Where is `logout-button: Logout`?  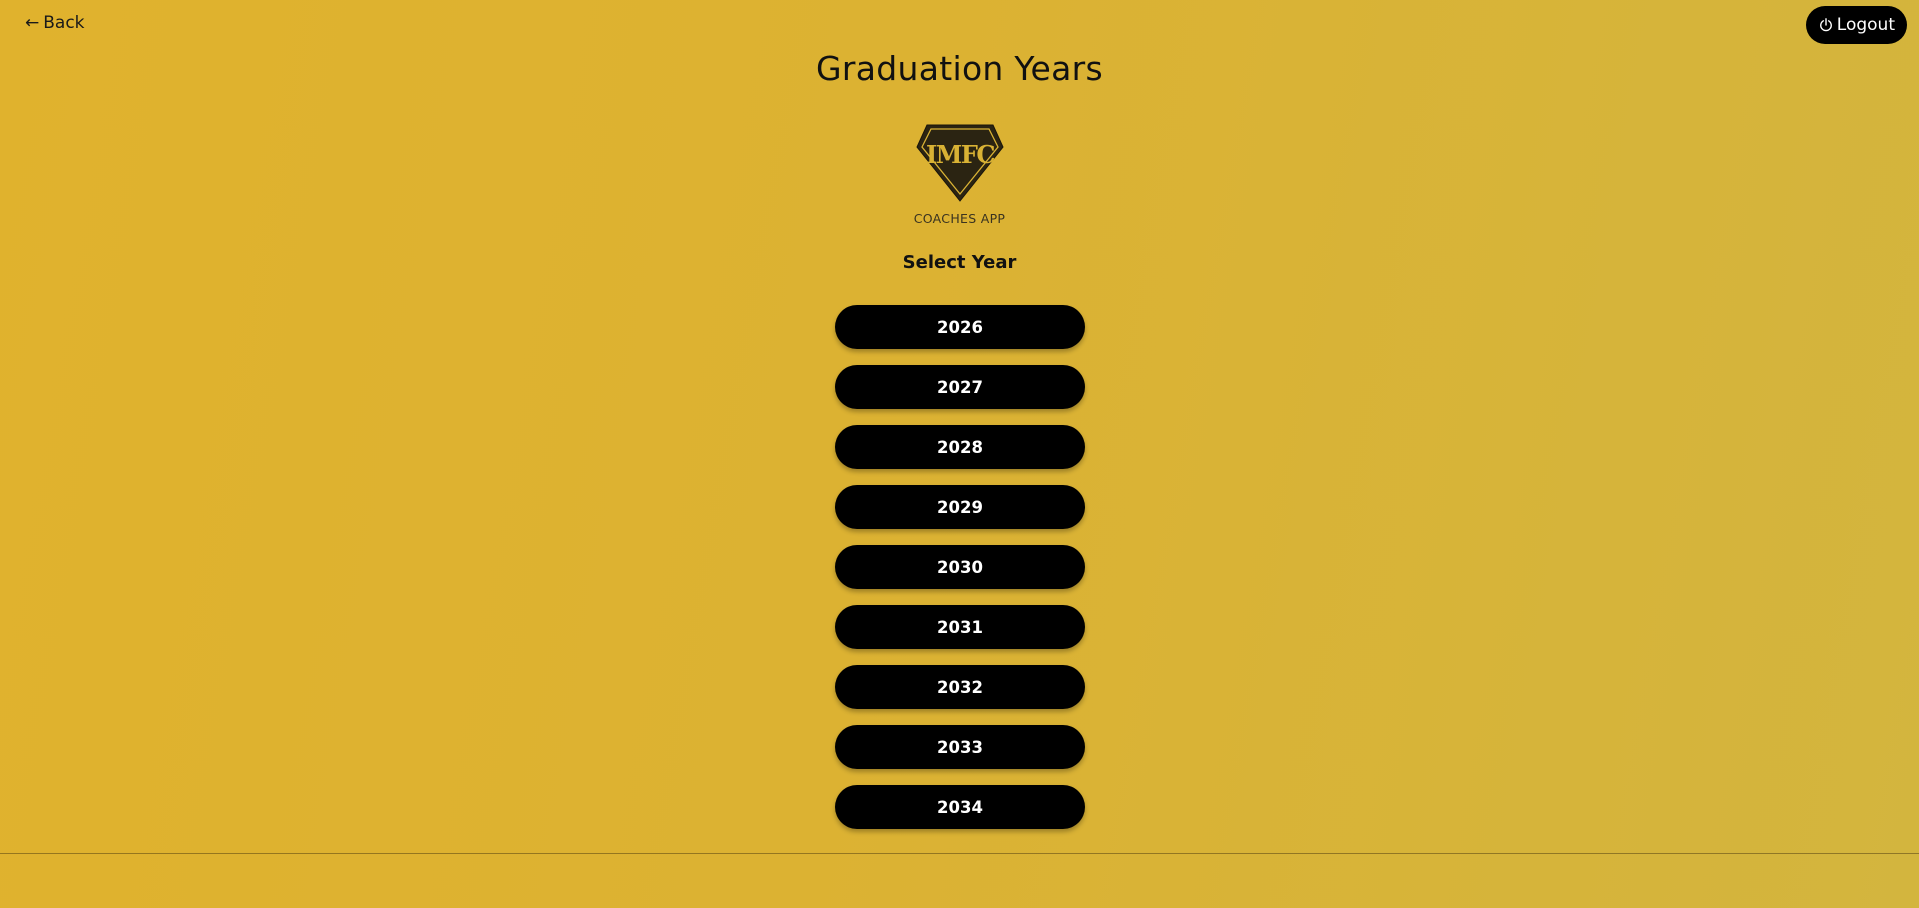 logout-button: Logout is located at coordinates (1856, 25).